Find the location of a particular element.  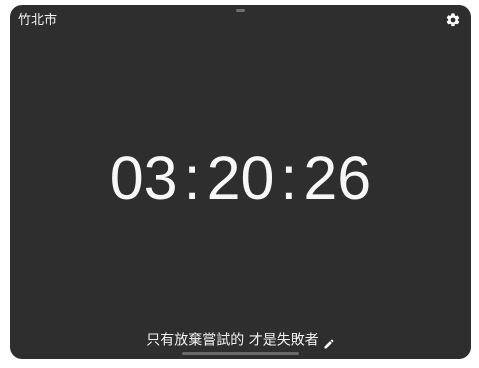

quote-text: 只有放棄嘗試的 才是失敗者 is located at coordinates (232, 340).